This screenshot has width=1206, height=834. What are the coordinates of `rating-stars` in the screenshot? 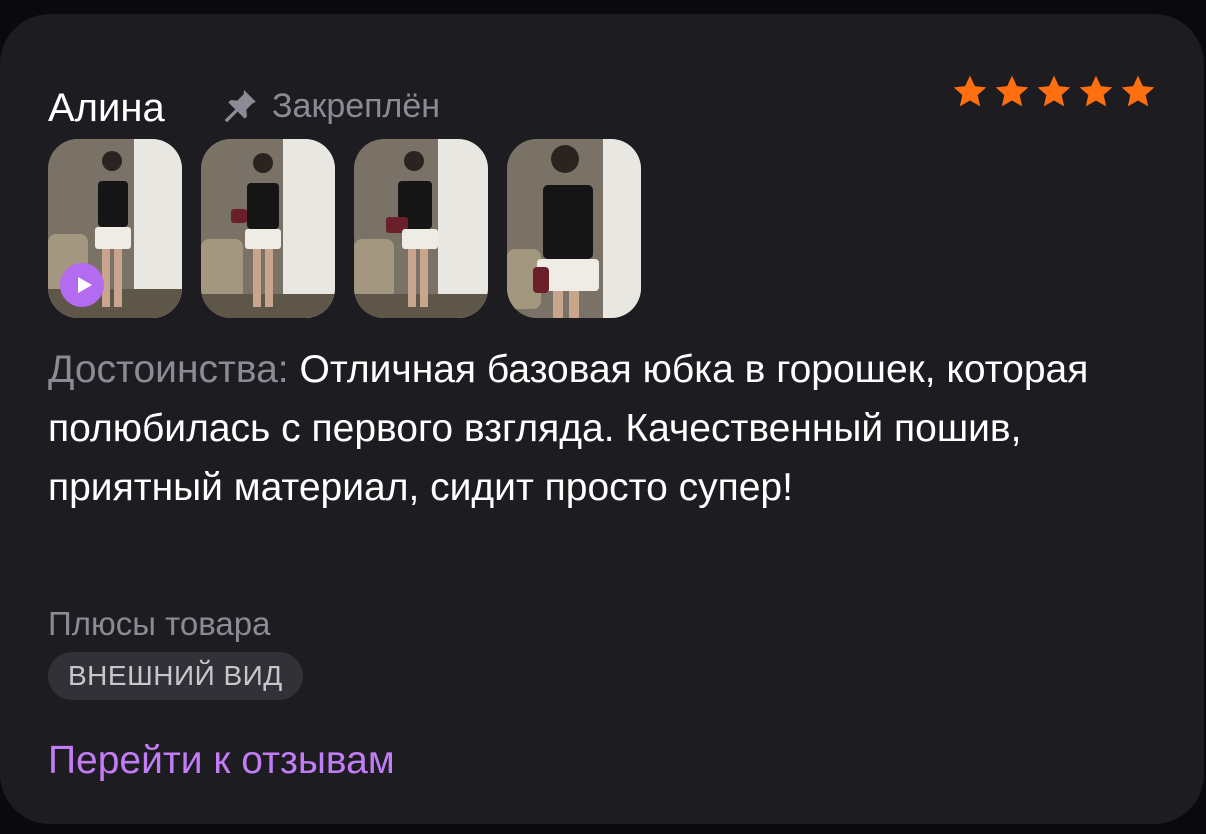 It's located at (1054, 92).